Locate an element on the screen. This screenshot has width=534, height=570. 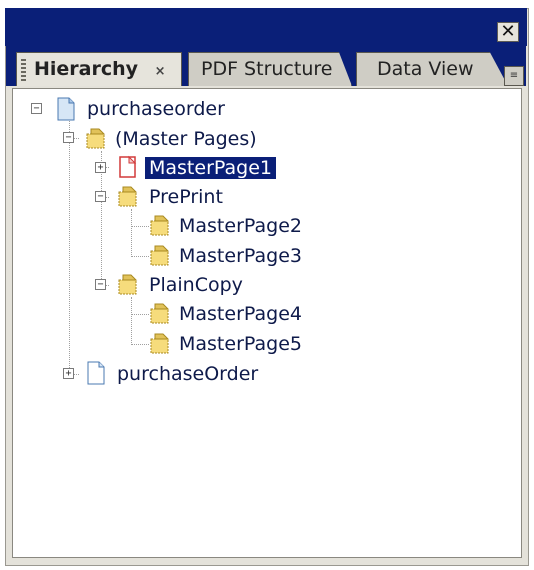
tree-node-purchaseorder-form: purchaseOrder is located at coordinates (187, 374).